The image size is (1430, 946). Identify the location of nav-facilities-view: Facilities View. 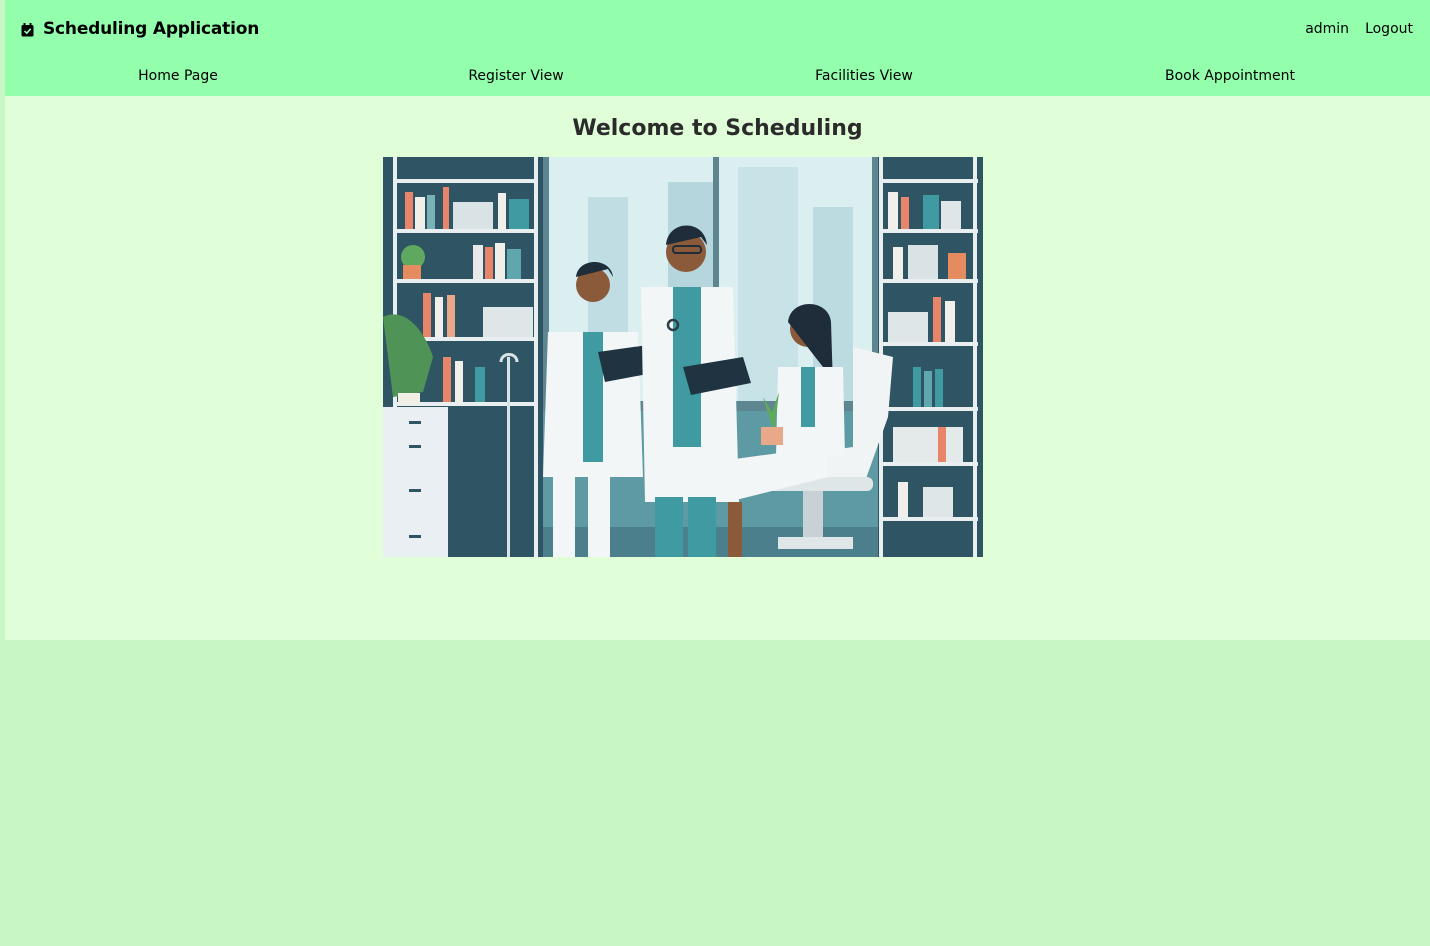
(864, 76).